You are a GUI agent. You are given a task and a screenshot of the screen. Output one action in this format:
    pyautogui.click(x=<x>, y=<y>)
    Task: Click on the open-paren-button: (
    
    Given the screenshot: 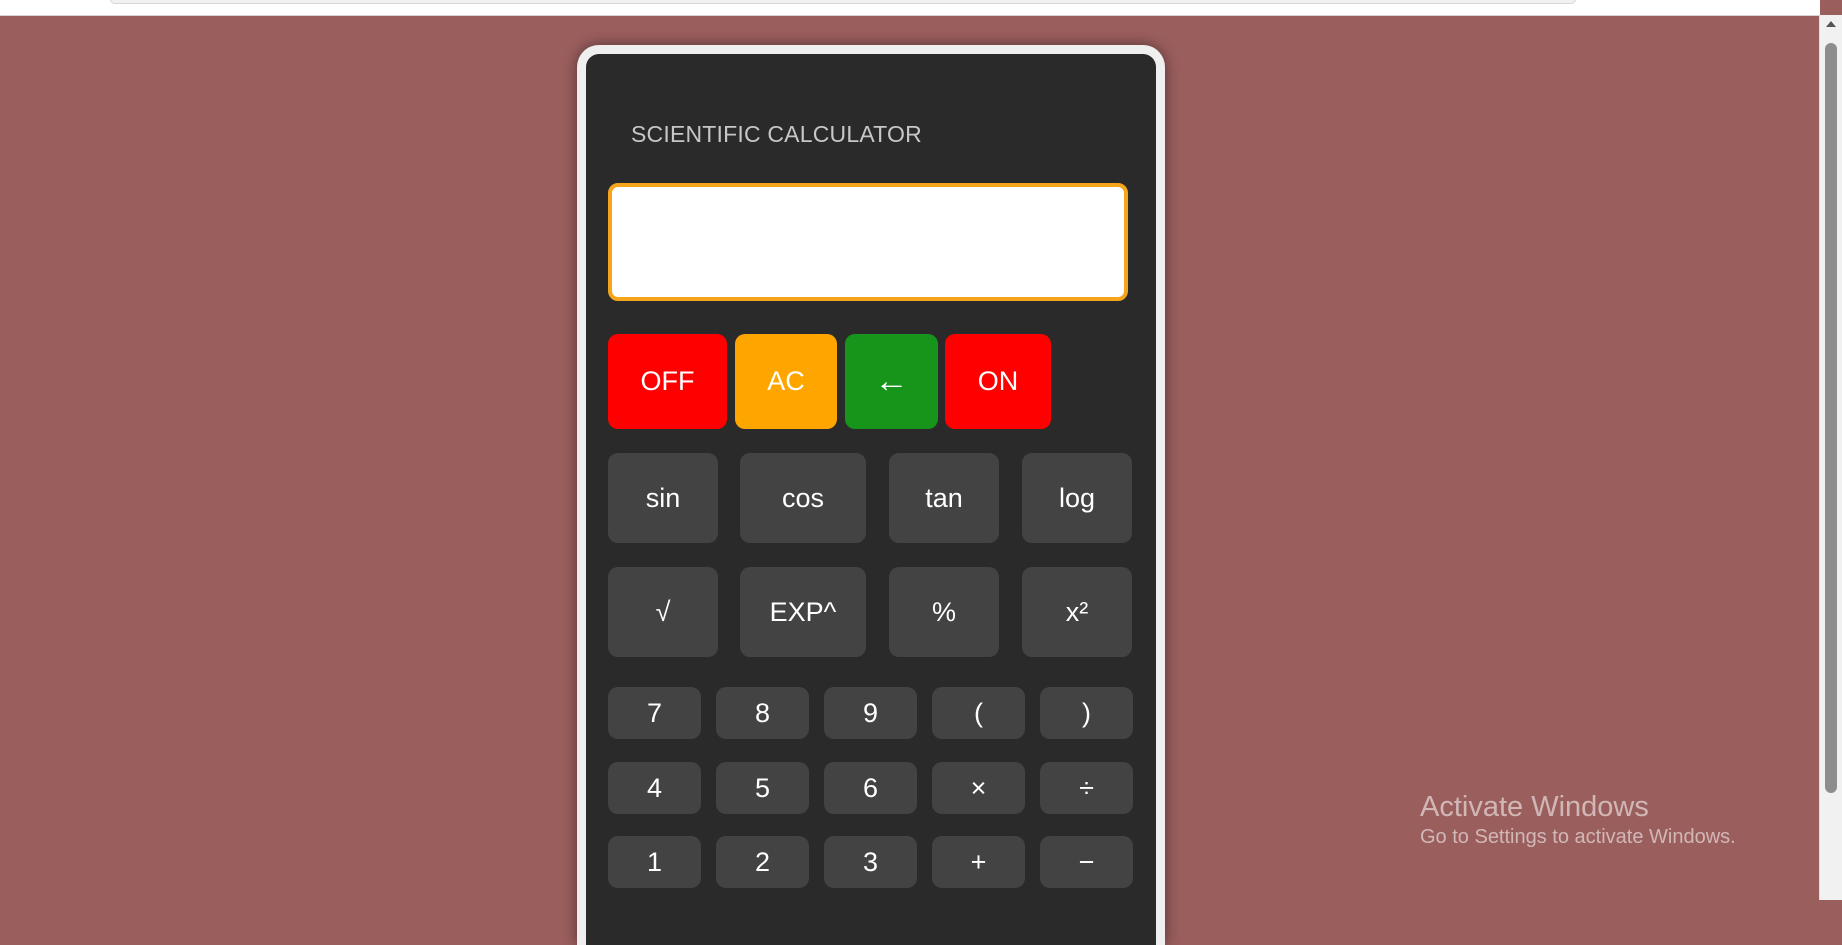 What is the action you would take?
    pyautogui.click(x=978, y=713)
    